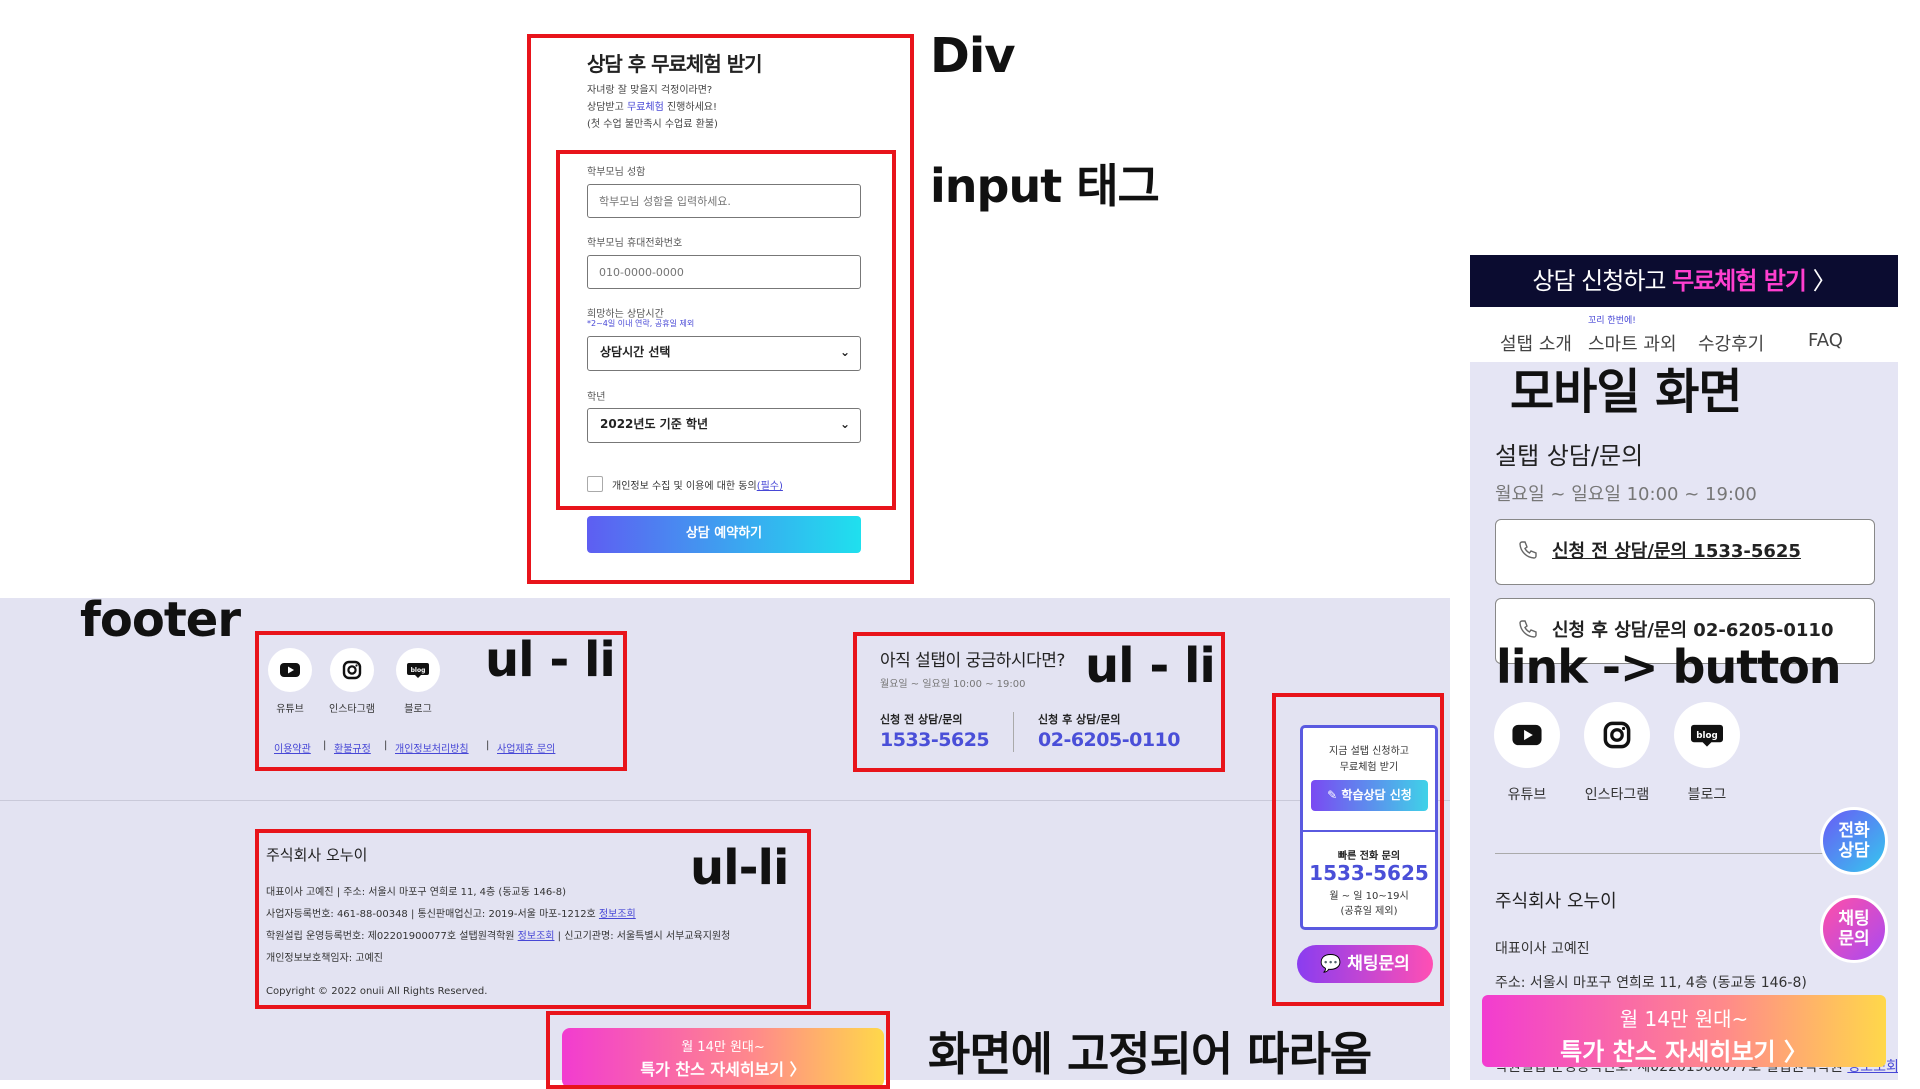 This screenshot has height=1089, width=1920. I want to click on mobile-youtube-link, so click(1527, 735).